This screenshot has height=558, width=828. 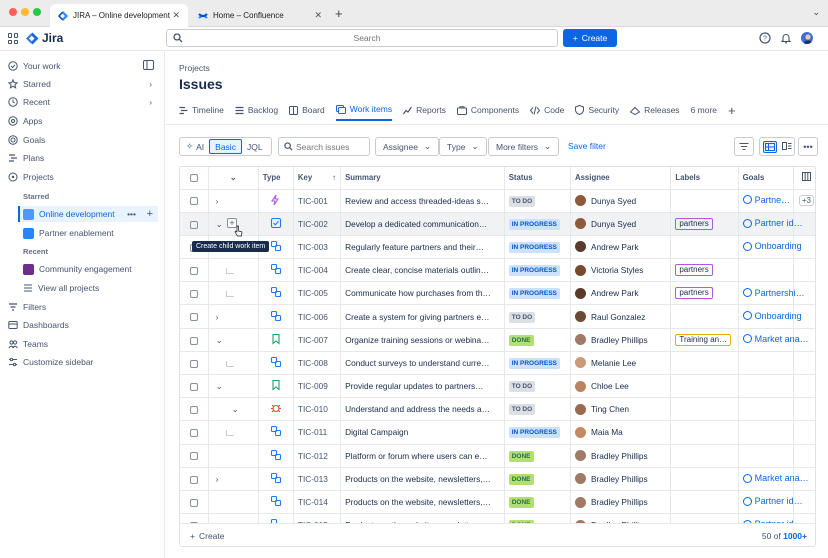 I want to click on results-count-total: 1000+, so click(x=795, y=536).